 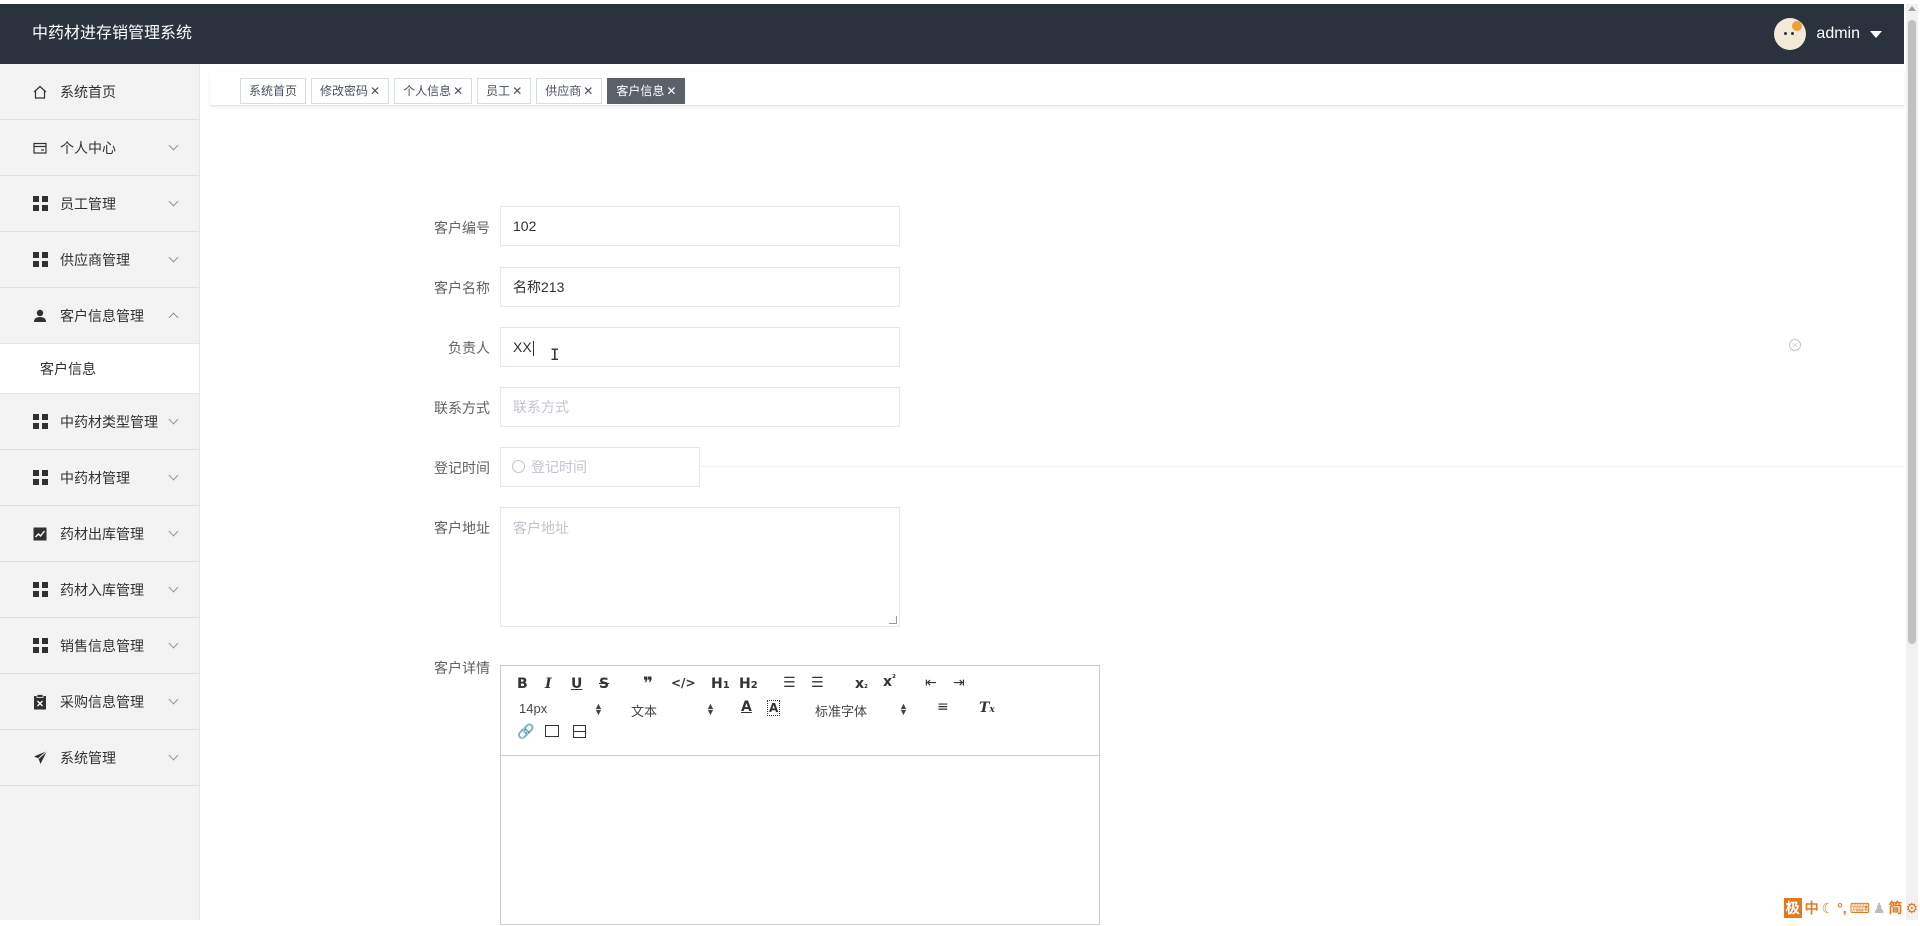 I want to click on sidebar-item-label: 药材出库管理, so click(x=102, y=534).